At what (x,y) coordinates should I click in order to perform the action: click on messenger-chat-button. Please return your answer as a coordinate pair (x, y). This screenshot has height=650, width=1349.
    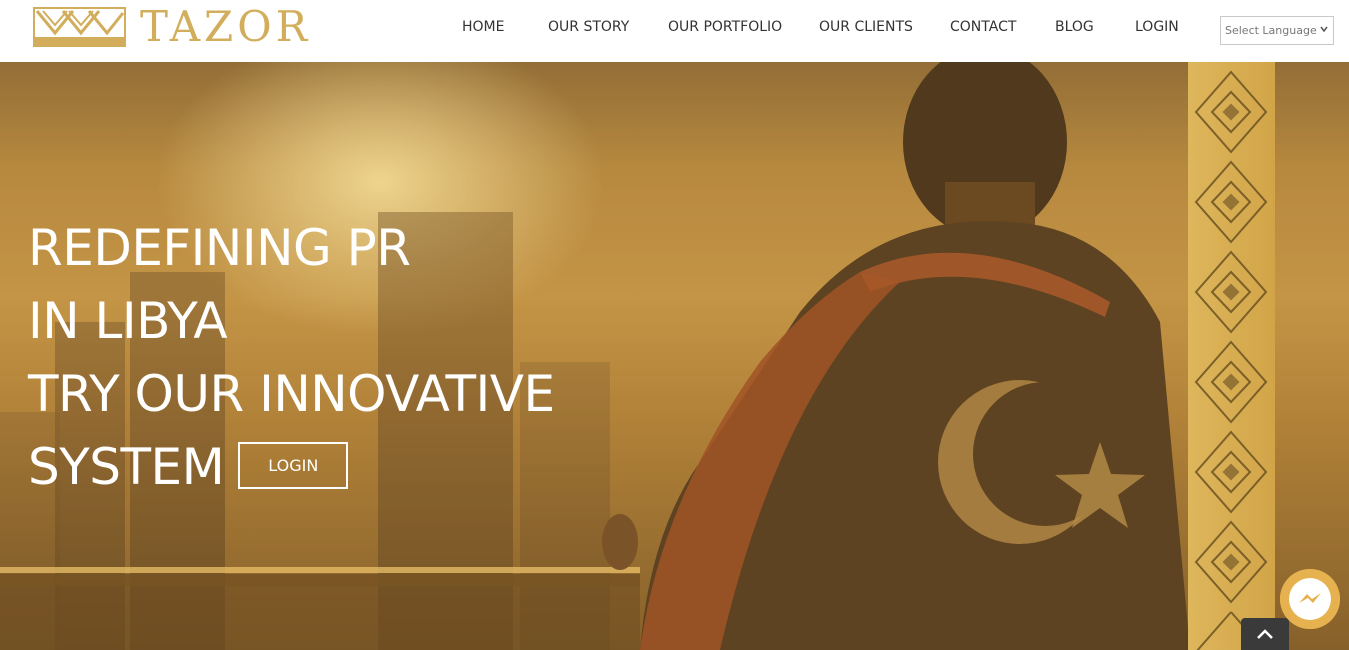
    Looking at the image, I should click on (1310, 599).